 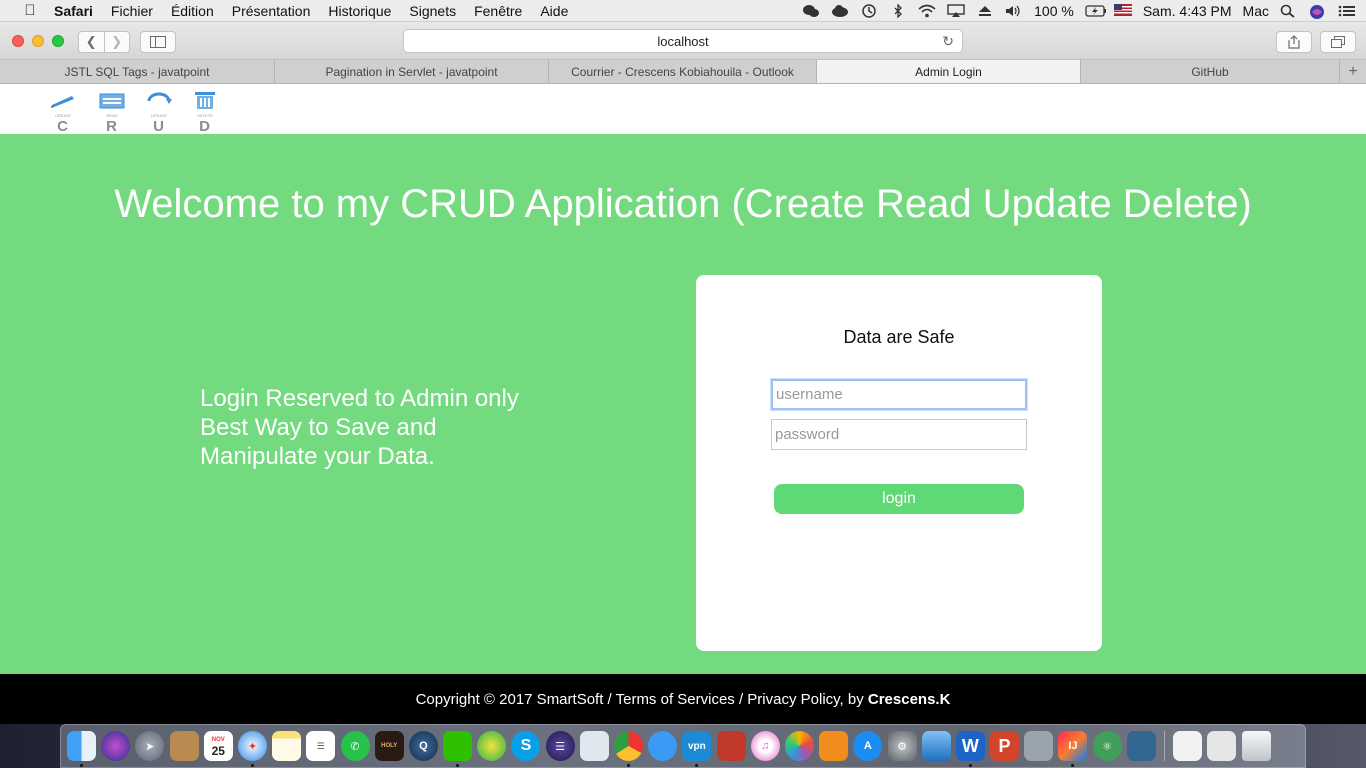 What do you see at coordinates (948, 41) in the screenshot?
I see `reload-icon: ↻` at bounding box center [948, 41].